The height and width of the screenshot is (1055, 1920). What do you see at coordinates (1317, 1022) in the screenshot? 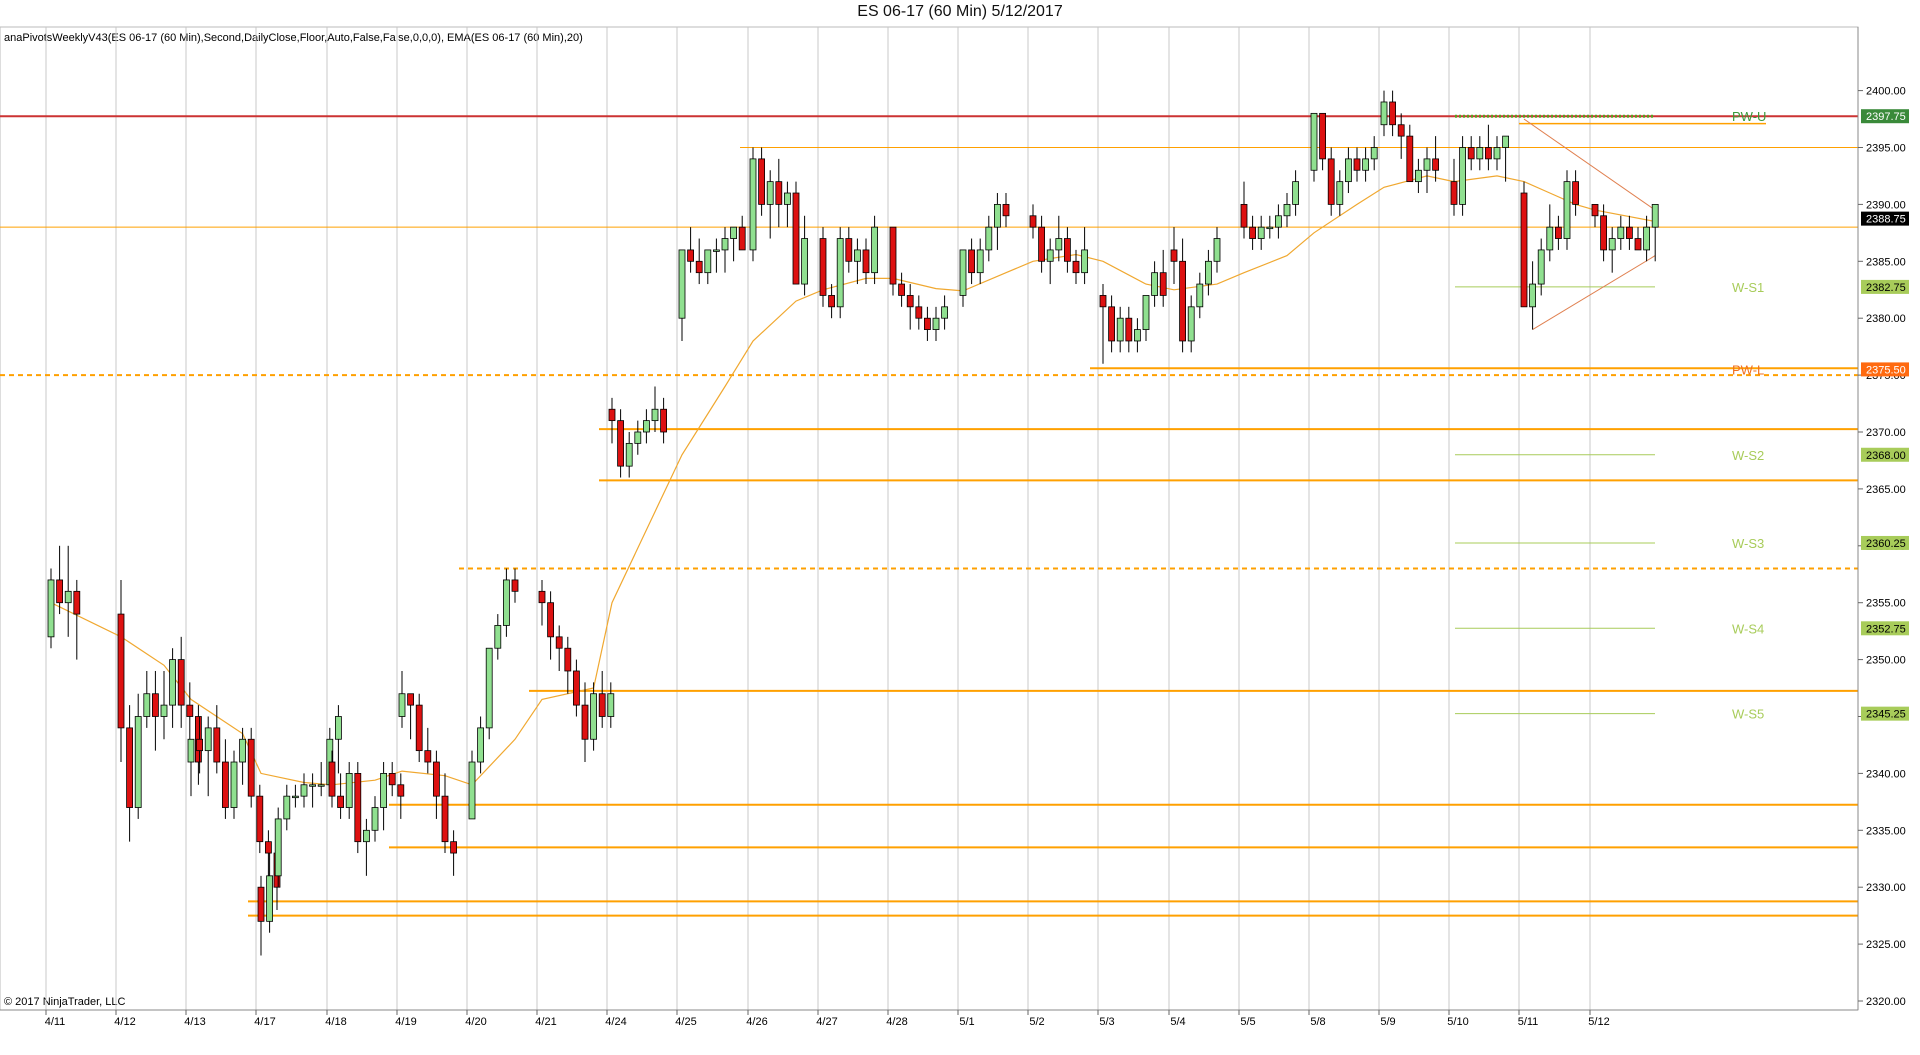
I see `x-tick-label: 5/8` at bounding box center [1317, 1022].